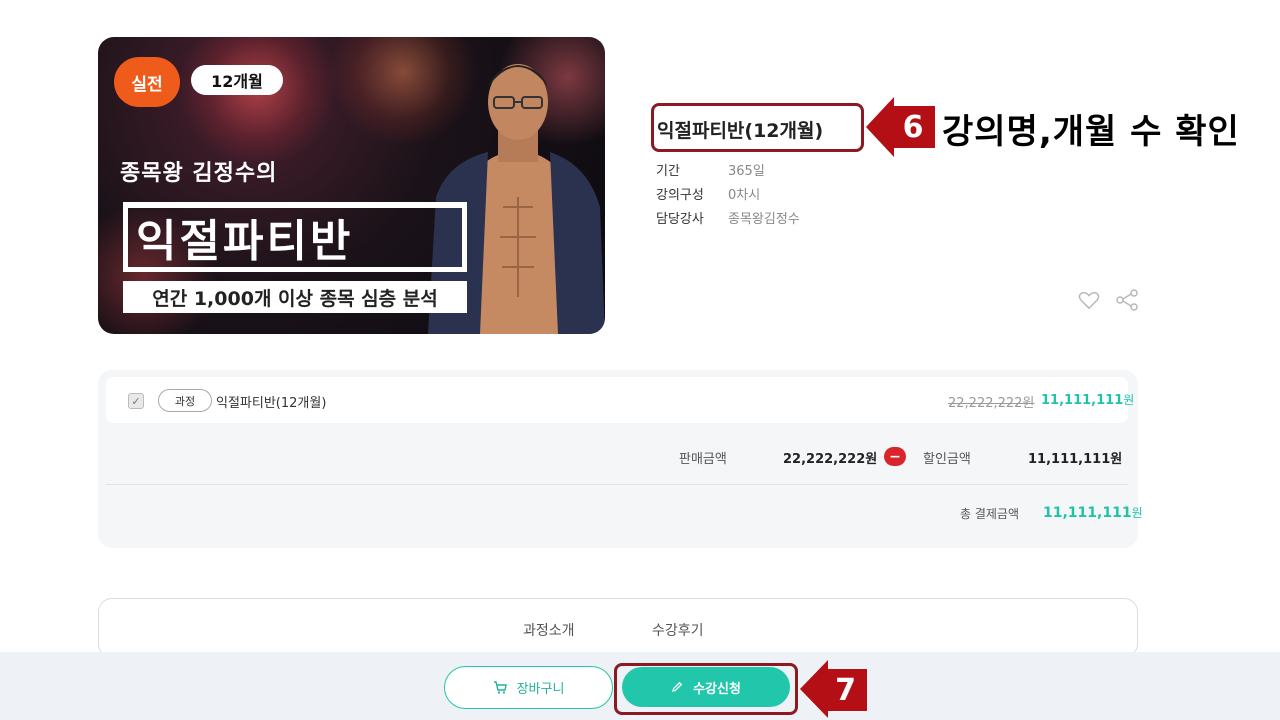 This screenshot has width=1280, height=720. Describe the element at coordinates (913, 127) in the screenshot. I see `annotation-step-number: 6` at that location.